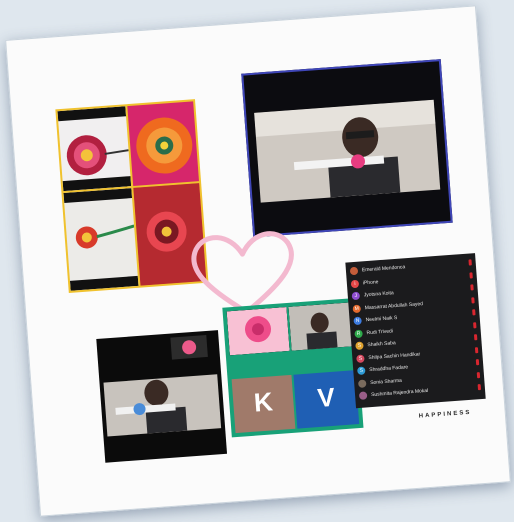 Image resolution: width=514 pixels, height=522 pixels. Describe the element at coordinates (358, 333) in the screenshot. I see `avatar: R` at that location.